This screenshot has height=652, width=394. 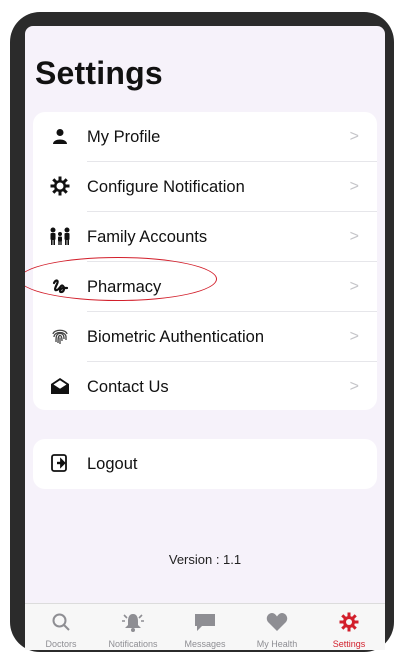 I want to click on menu-item-label: Contact Us, so click(x=128, y=386).